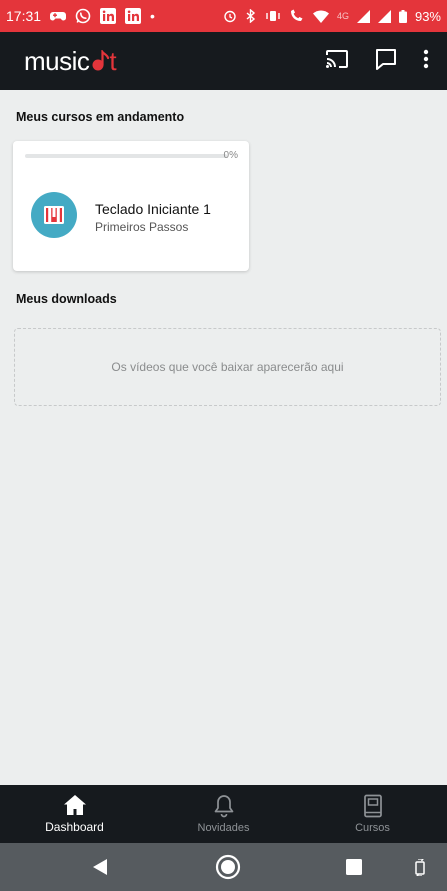 The image size is (447, 891). What do you see at coordinates (66, 299) in the screenshot?
I see `downloads-section-title: Meus downloads` at bounding box center [66, 299].